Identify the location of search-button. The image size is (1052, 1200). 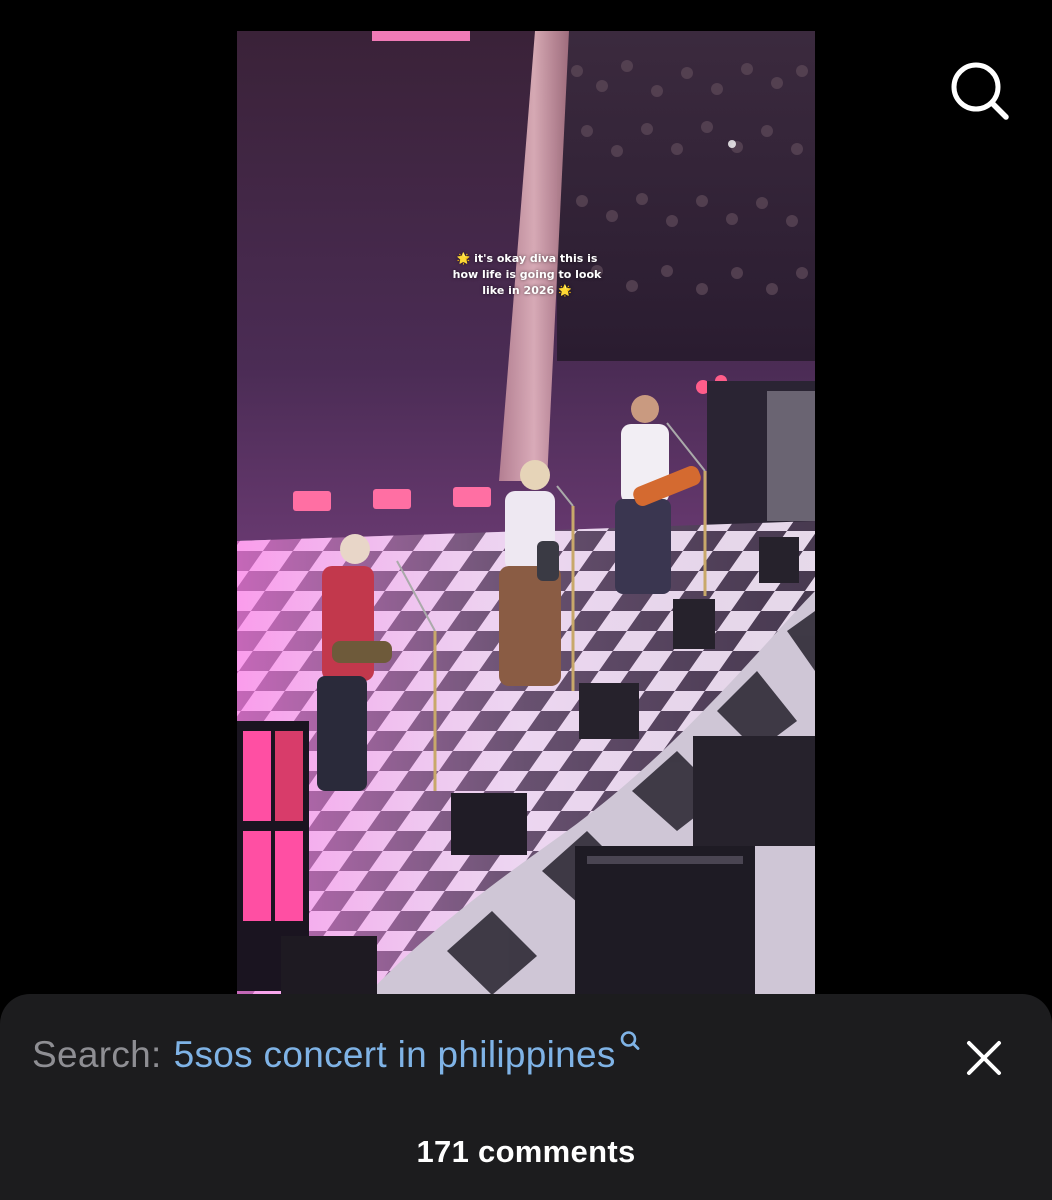
(979, 91).